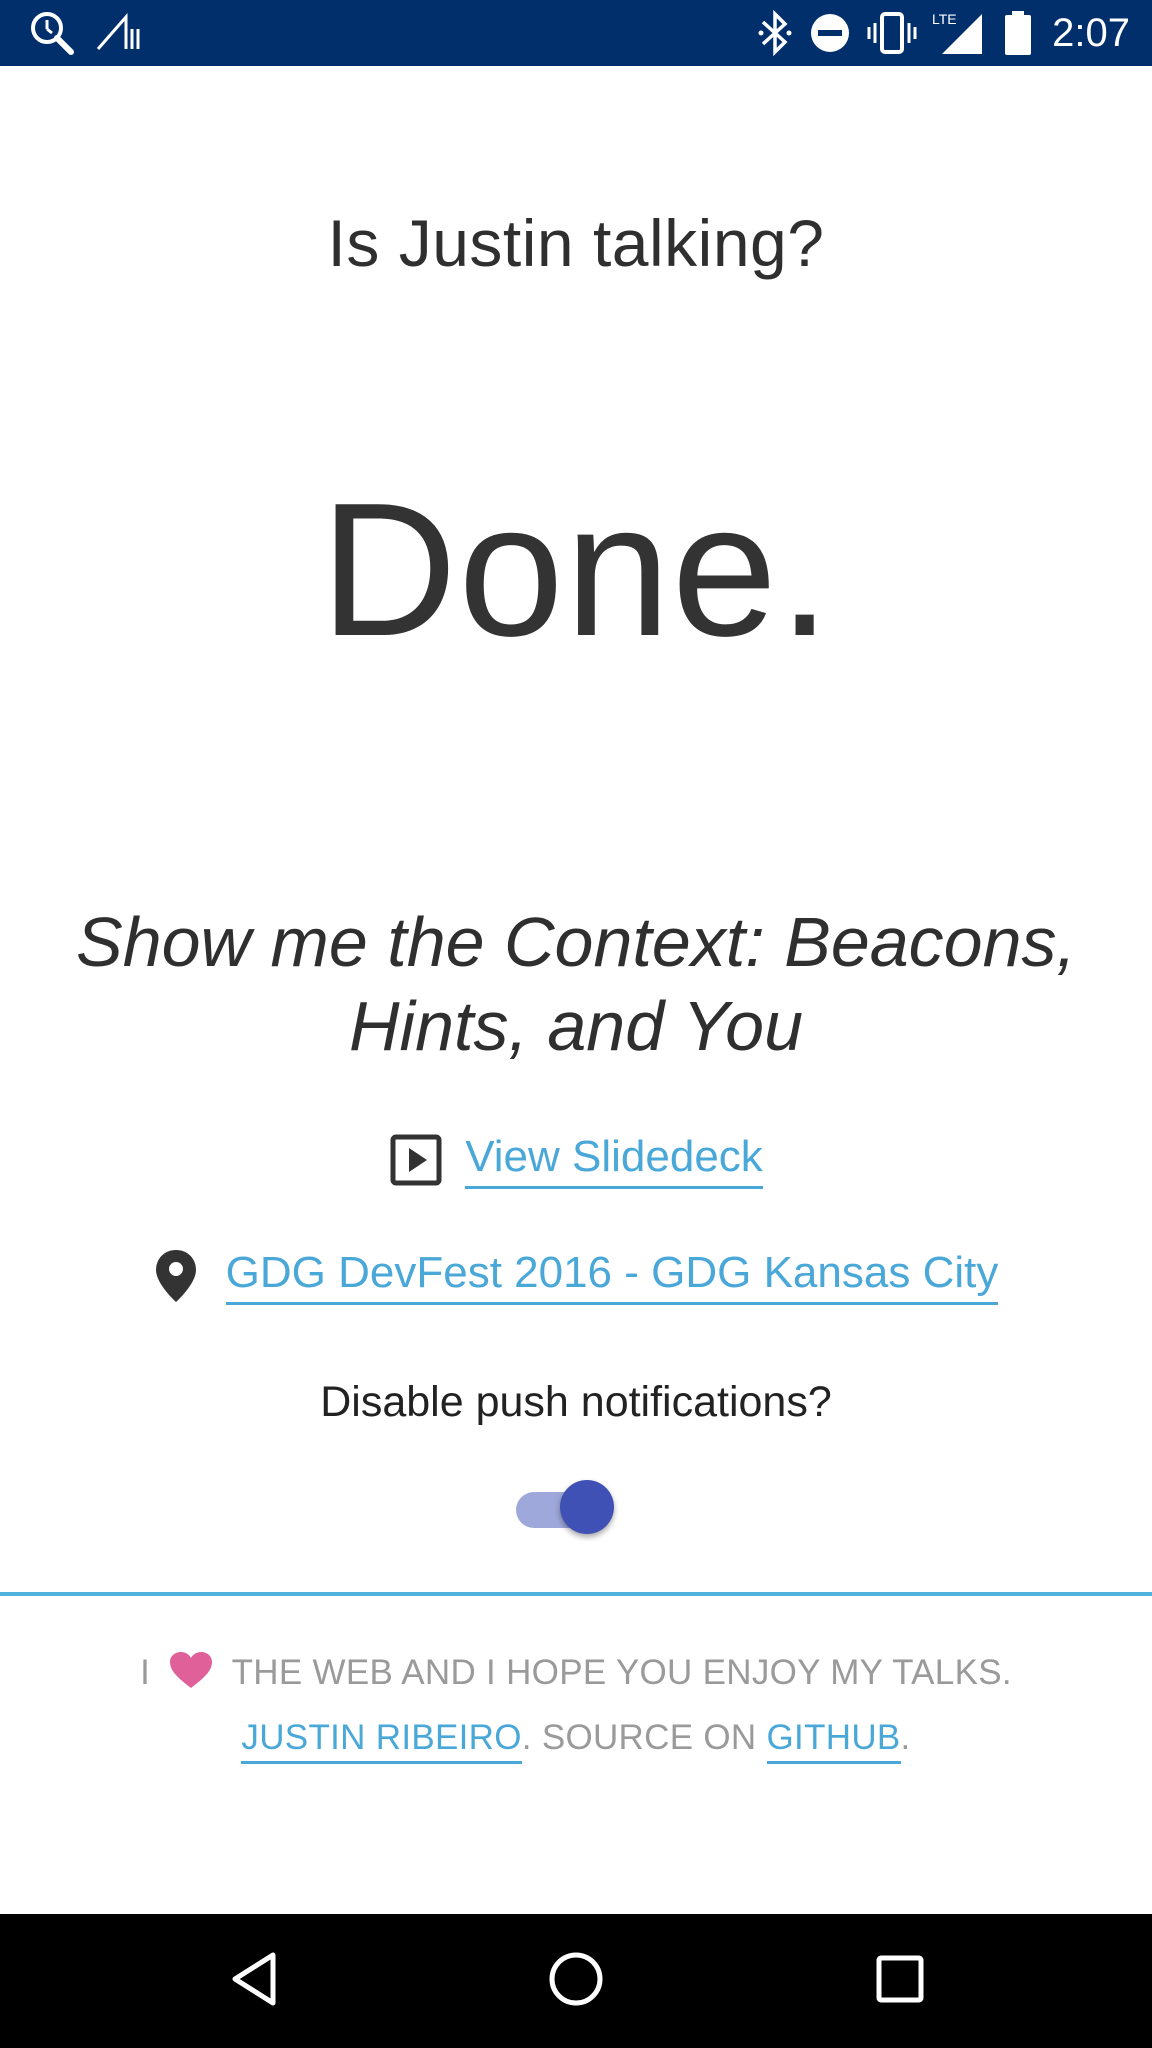 Image resolution: width=1152 pixels, height=2048 pixels. Describe the element at coordinates (959, 33) in the screenshot. I see `lte-signal-icon: LTE` at that location.